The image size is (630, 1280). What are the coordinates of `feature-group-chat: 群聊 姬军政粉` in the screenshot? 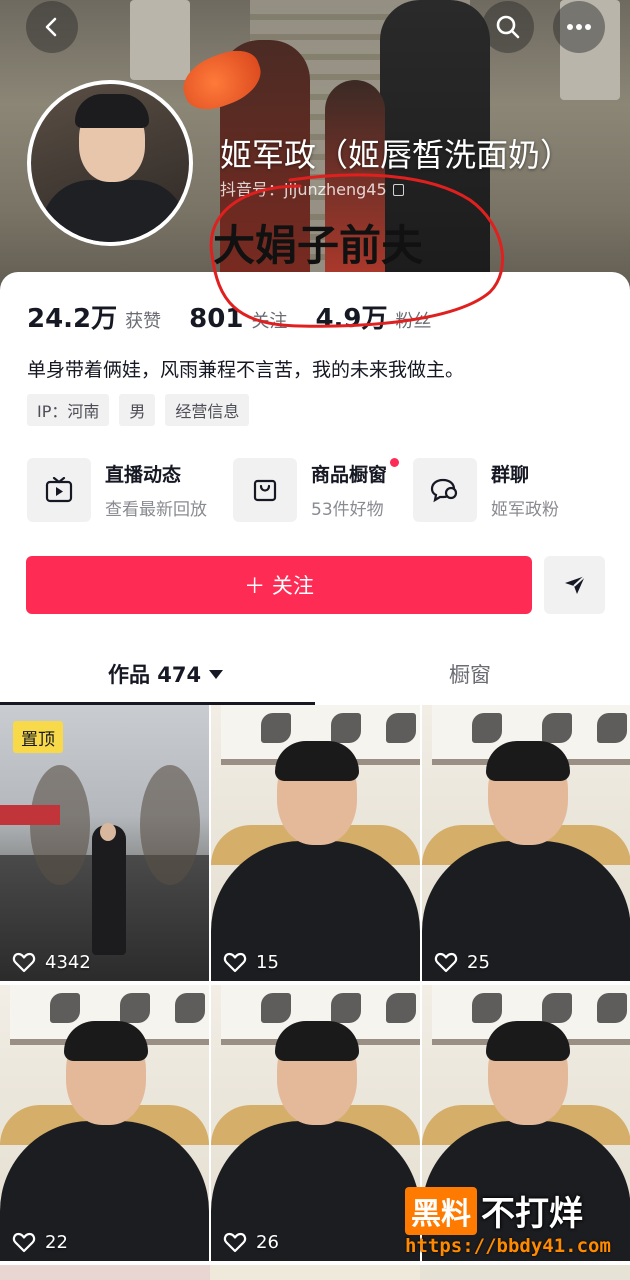 It's located at (486, 490).